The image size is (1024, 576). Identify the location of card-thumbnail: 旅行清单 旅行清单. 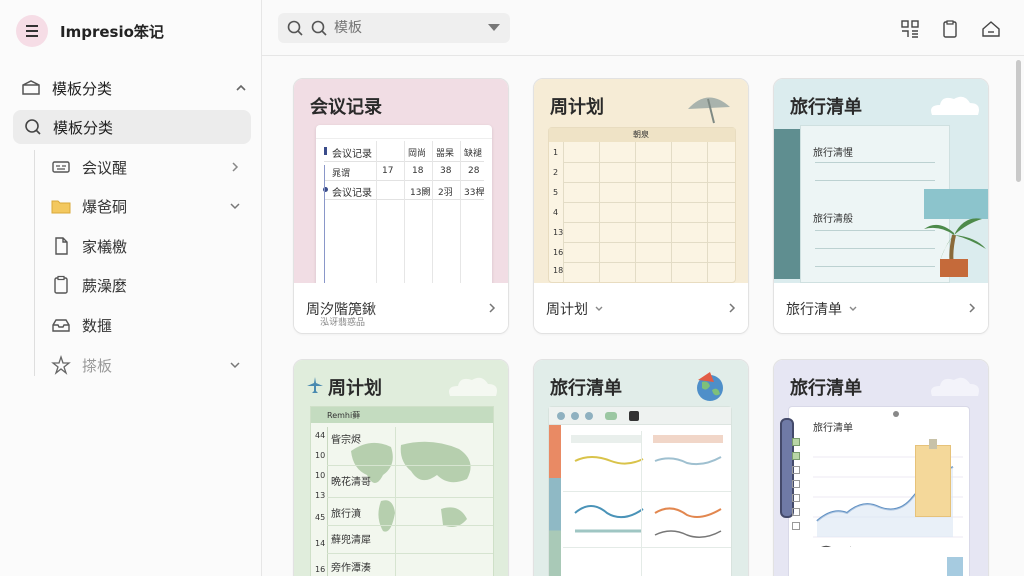
(881, 468).